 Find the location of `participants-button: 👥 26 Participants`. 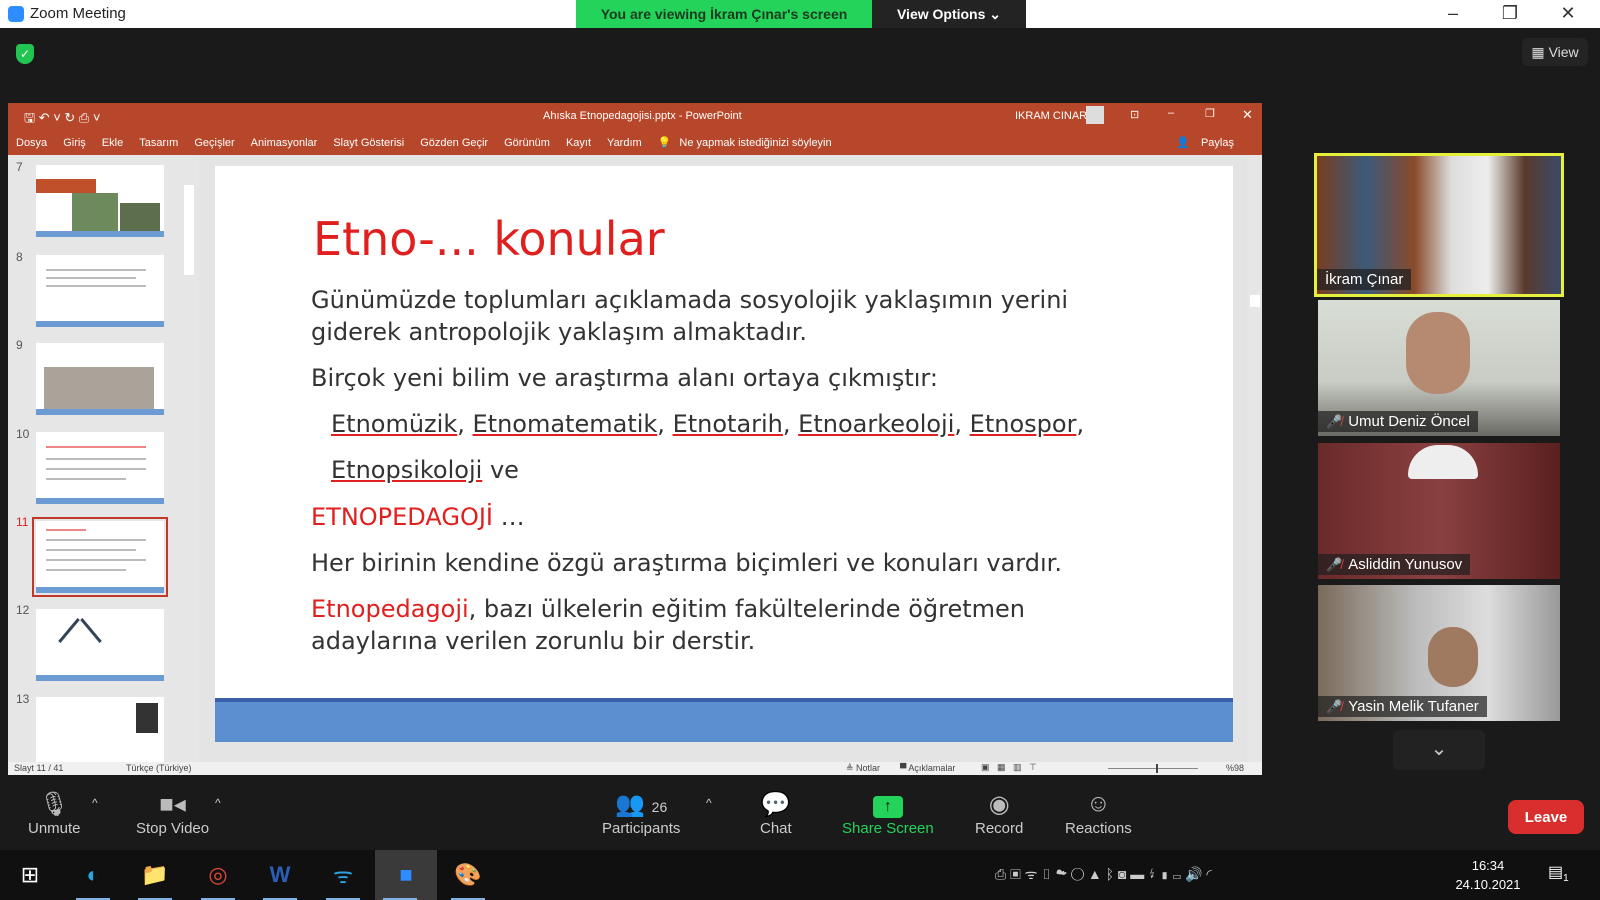

participants-button: 👥 26 Participants is located at coordinates (641, 813).